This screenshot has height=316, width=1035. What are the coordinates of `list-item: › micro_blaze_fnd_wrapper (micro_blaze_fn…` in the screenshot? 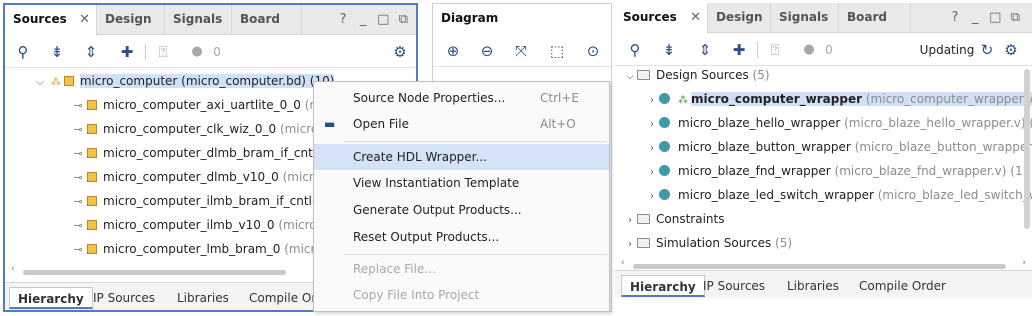 It's located at (836, 171).